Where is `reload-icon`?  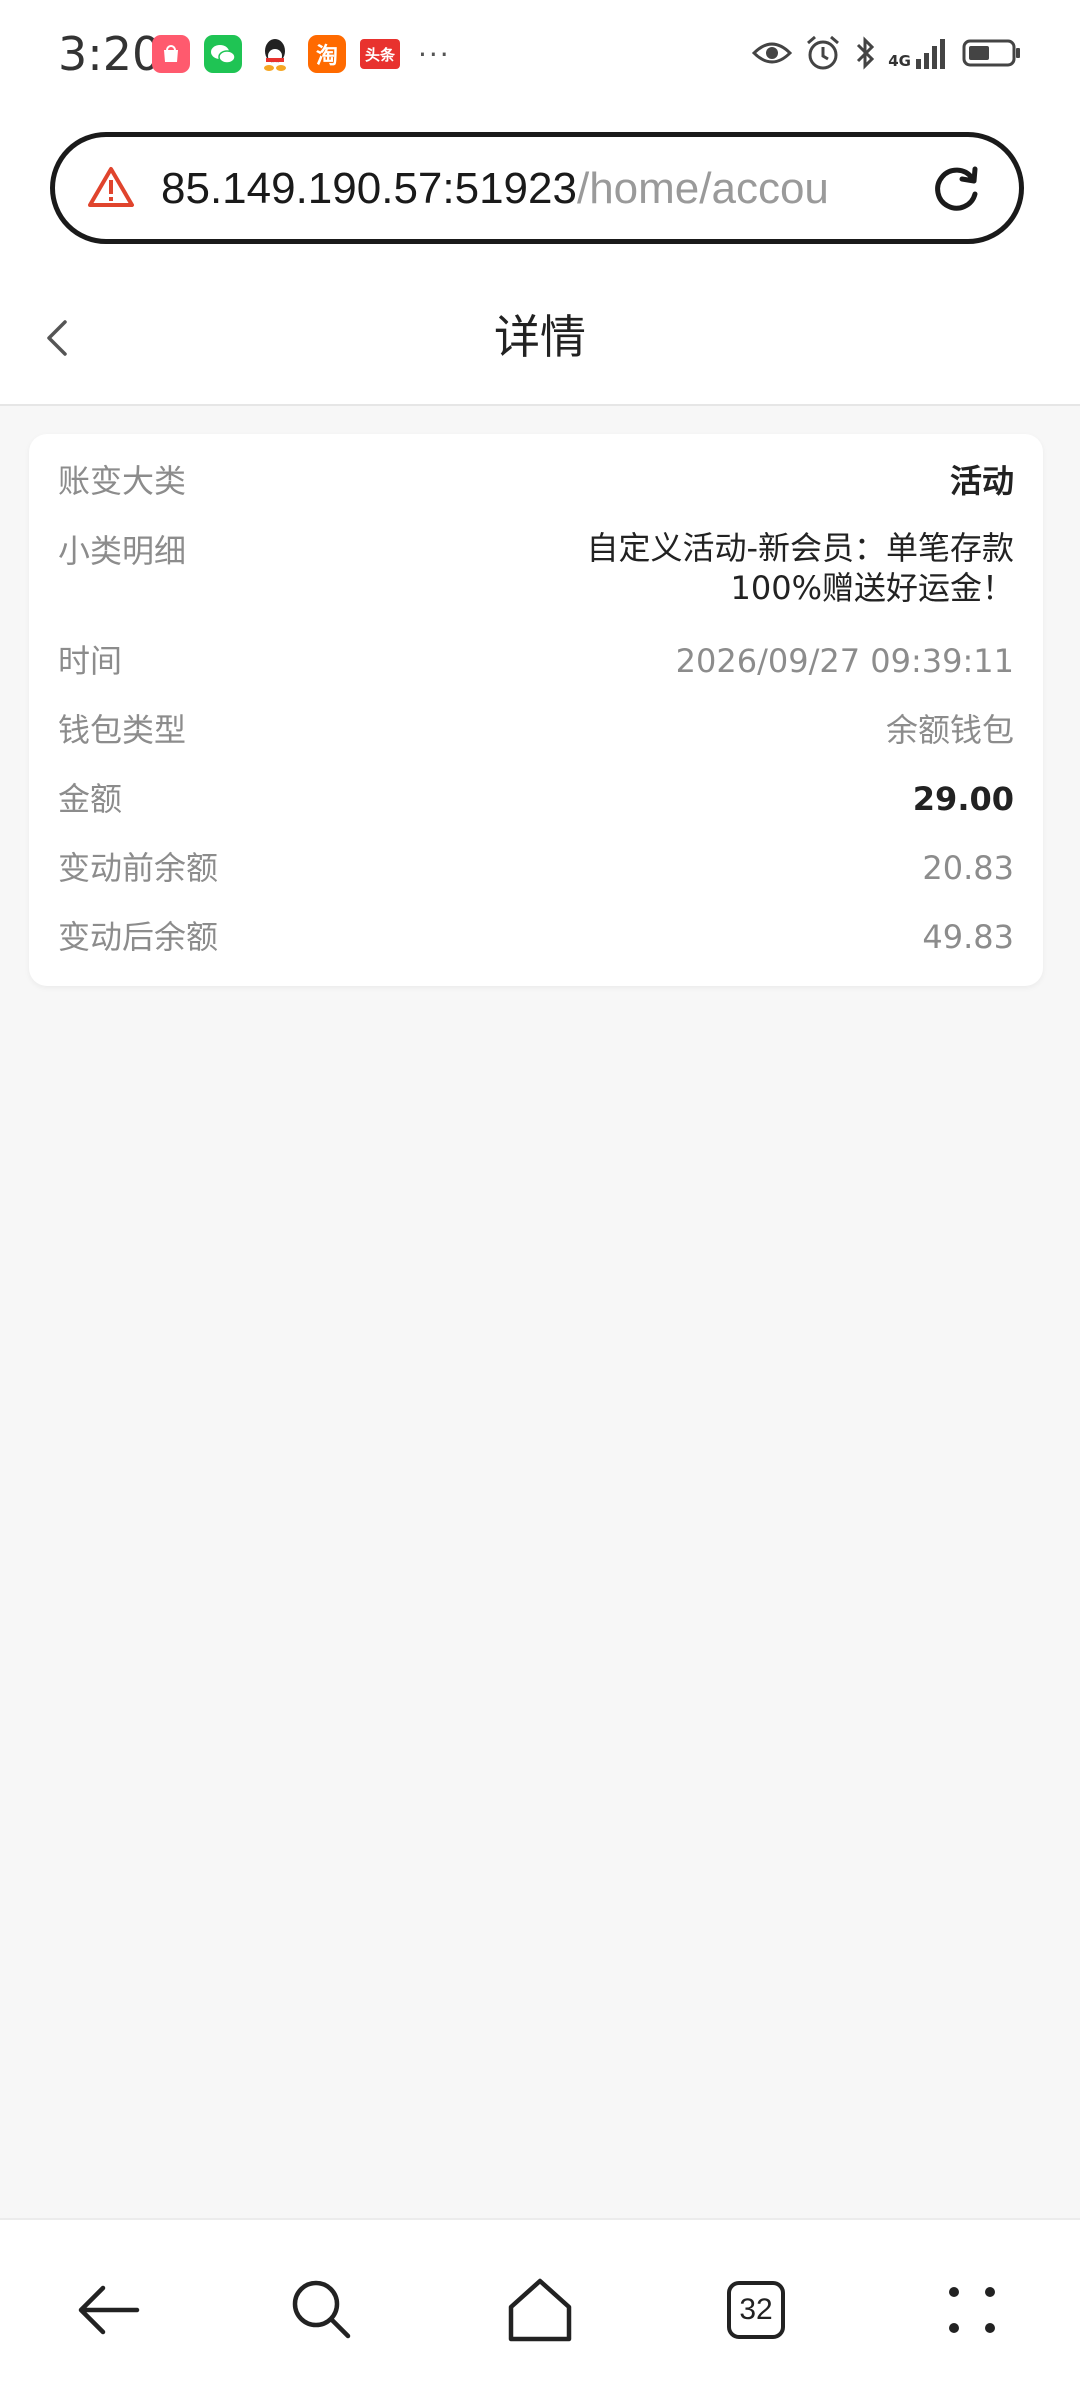
reload-icon is located at coordinates (956, 190).